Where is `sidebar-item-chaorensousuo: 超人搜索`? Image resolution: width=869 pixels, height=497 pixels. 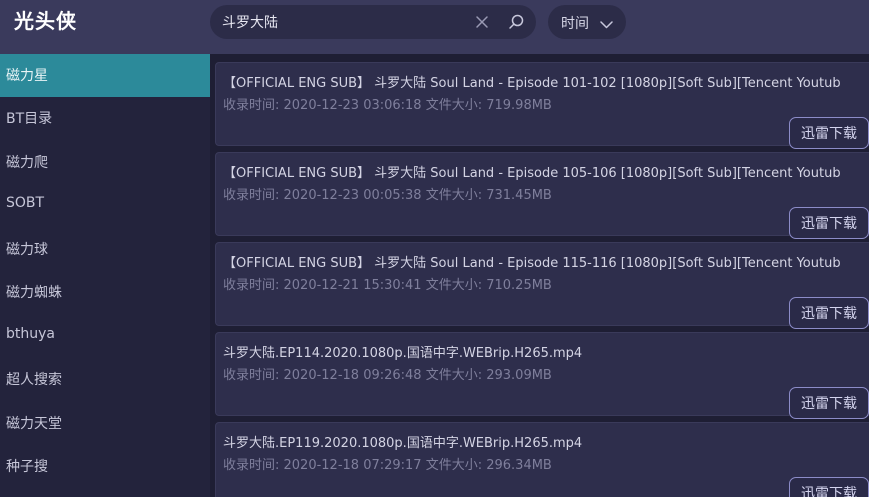
sidebar-item-chaorensousuo: 超人搜索 is located at coordinates (105, 379).